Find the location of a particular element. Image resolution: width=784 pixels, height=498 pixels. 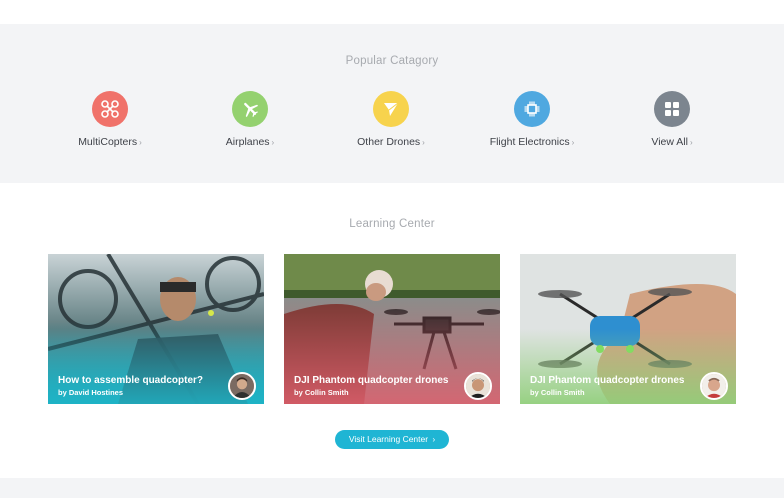

category-label: View All is located at coordinates (669, 142).